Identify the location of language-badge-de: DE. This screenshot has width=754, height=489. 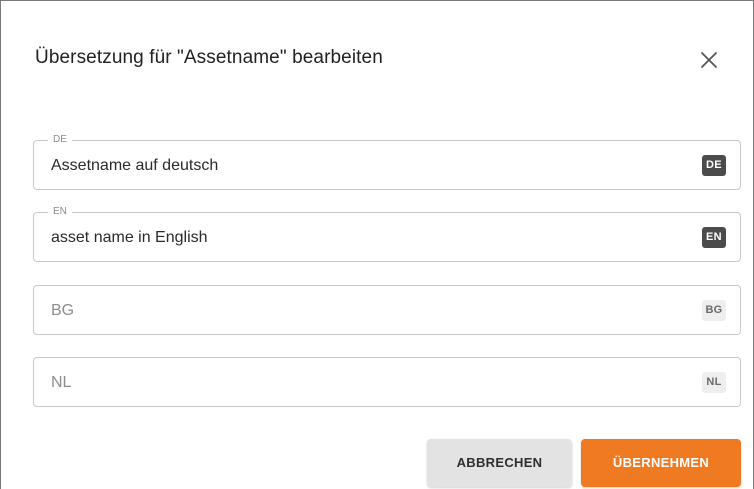
(714, 165).